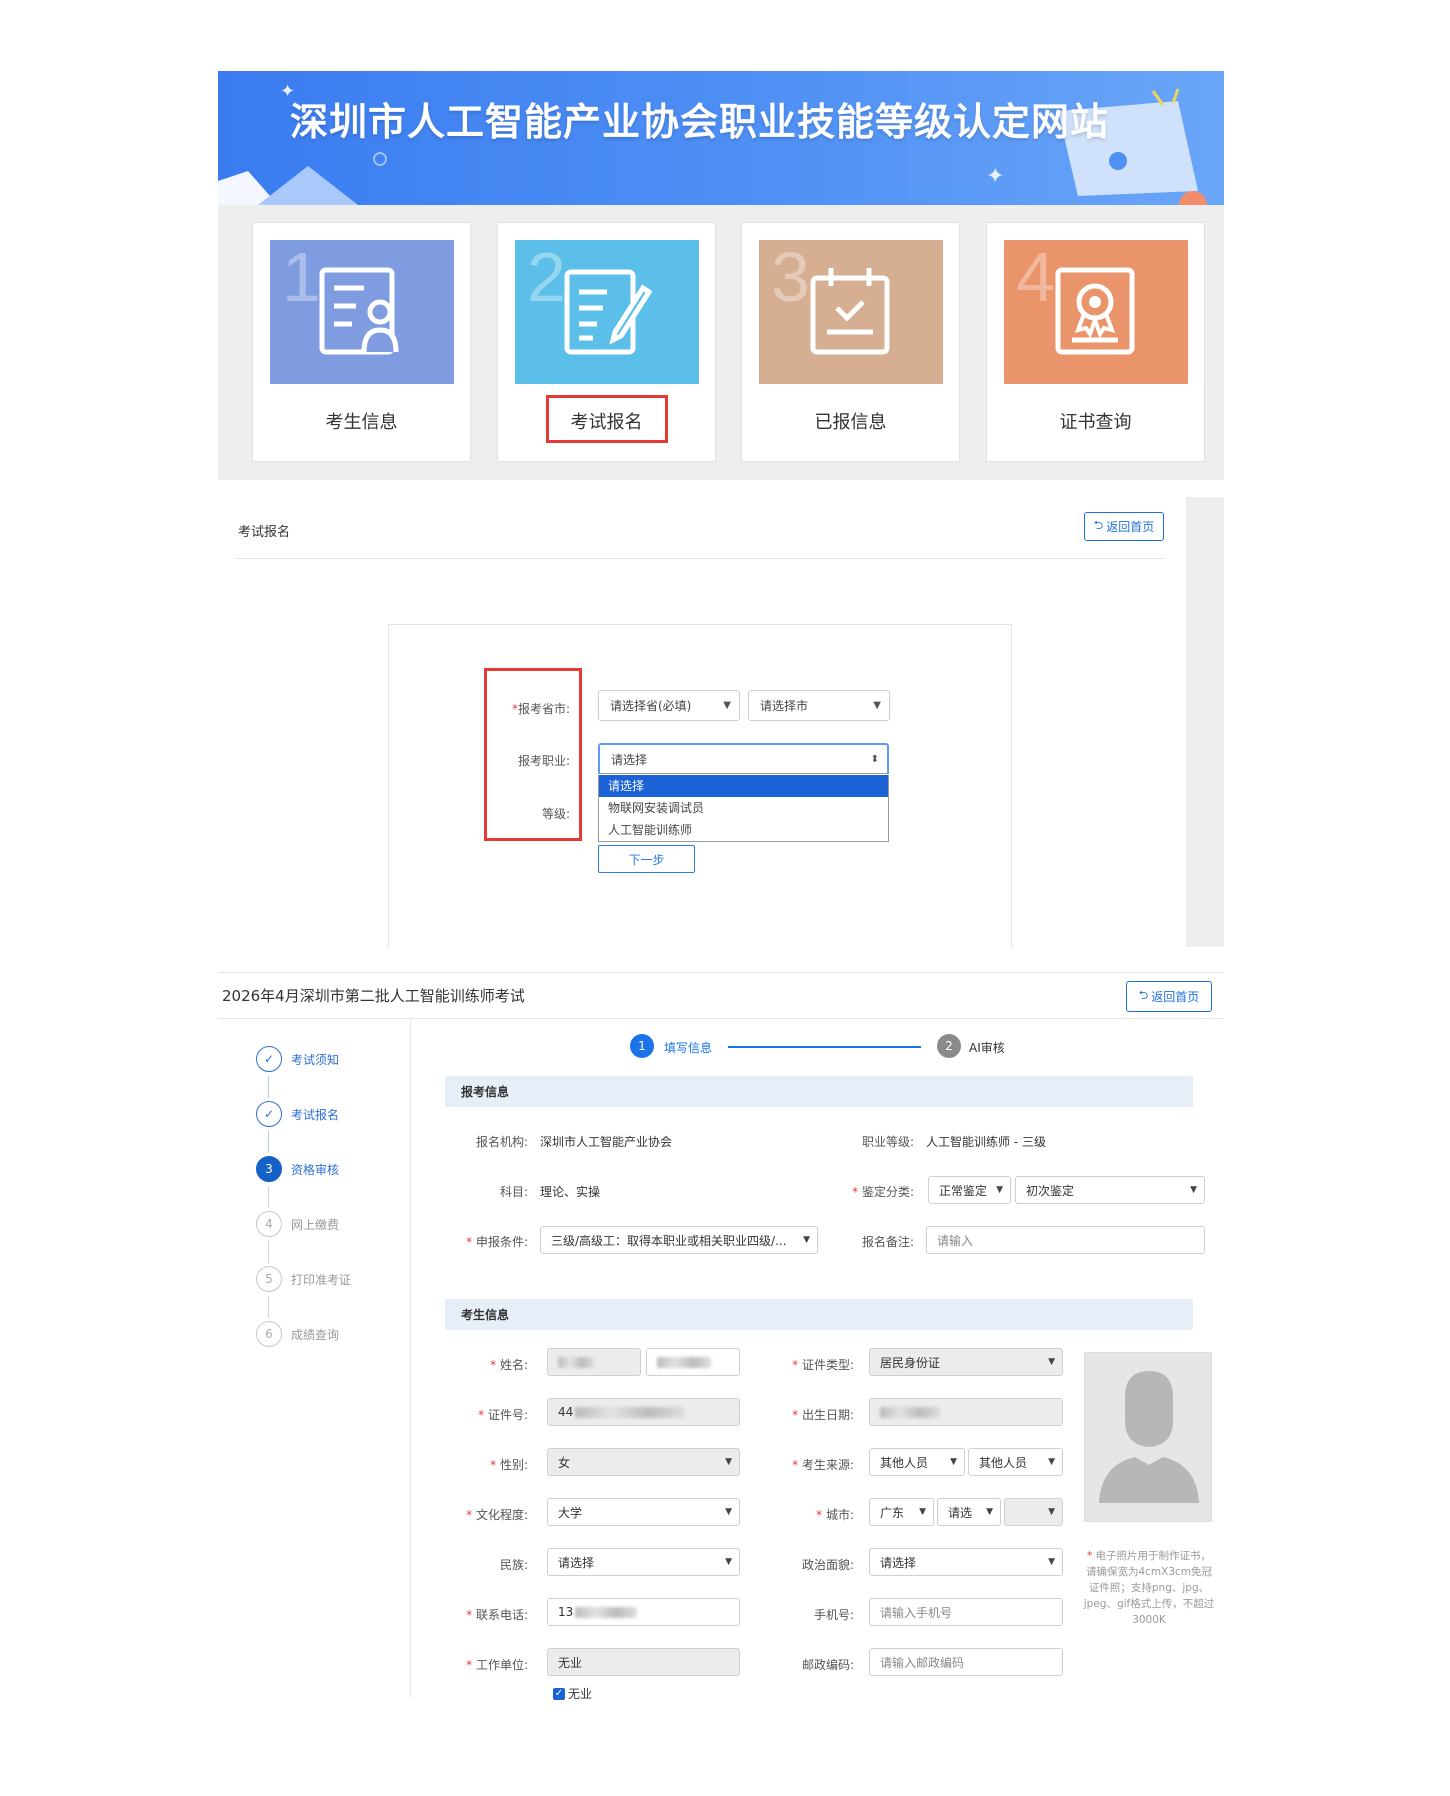 This screenshot has width=1450, height=1796. I want to click on level-value: 人工智能训练师 - 三级, so click(986, 1142).